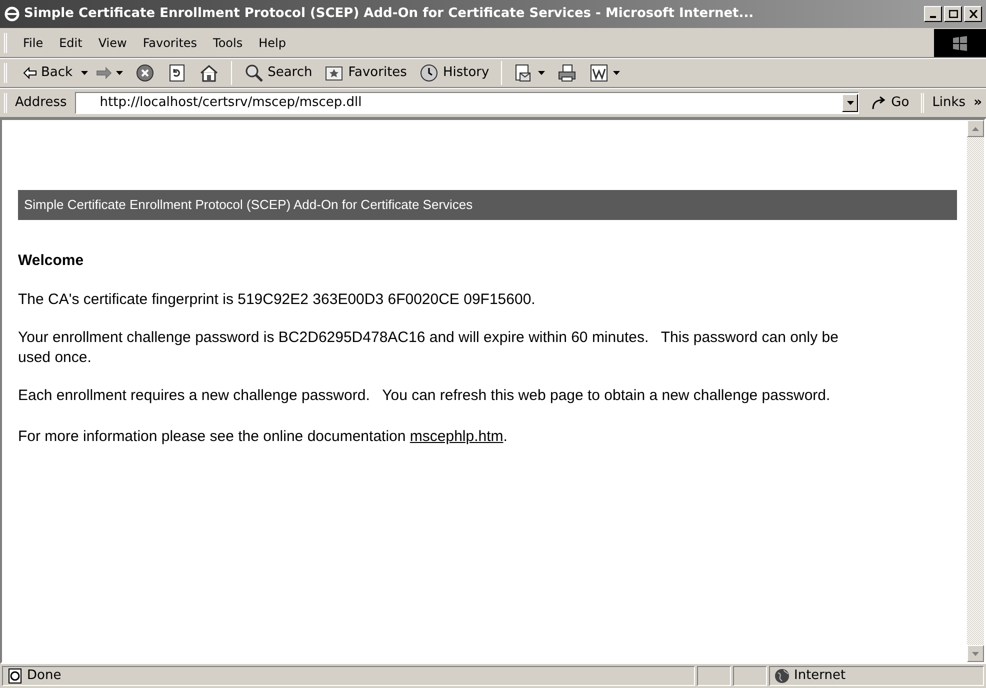 The height and width of the screenshot is (688, 986). I want to click on zone-text: Internet, so click(820, 676).